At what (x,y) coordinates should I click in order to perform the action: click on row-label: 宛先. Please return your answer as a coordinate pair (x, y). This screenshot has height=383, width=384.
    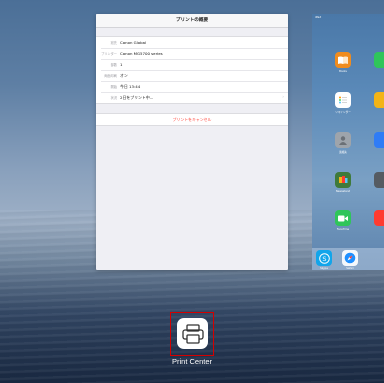
    Looking at the image, I should click on (113, 43).